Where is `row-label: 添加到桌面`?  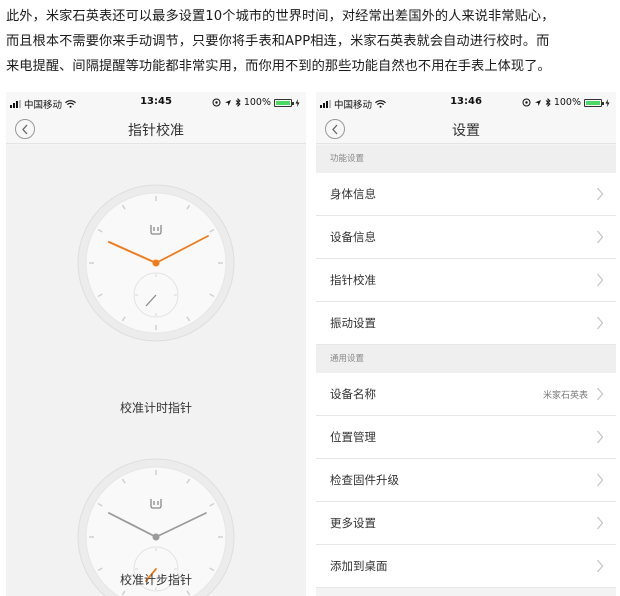 row-label: 添加到桌面 is located at coordinates (359, 566).